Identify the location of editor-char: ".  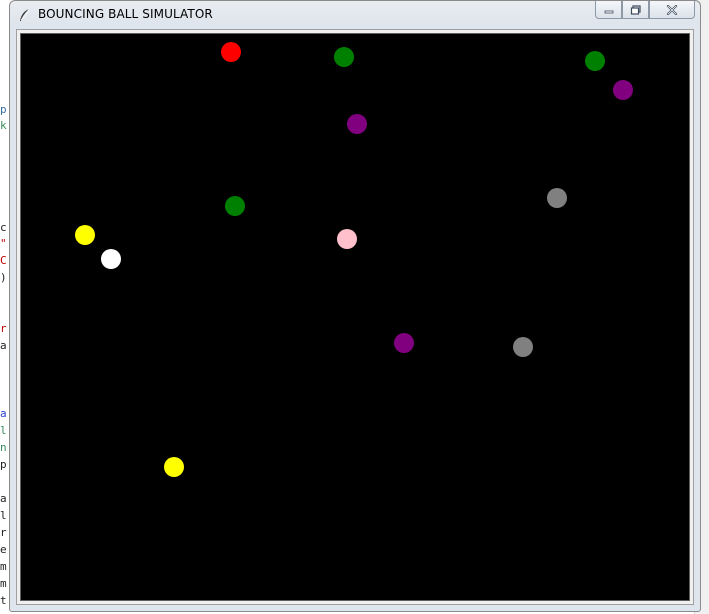
(3, 243).